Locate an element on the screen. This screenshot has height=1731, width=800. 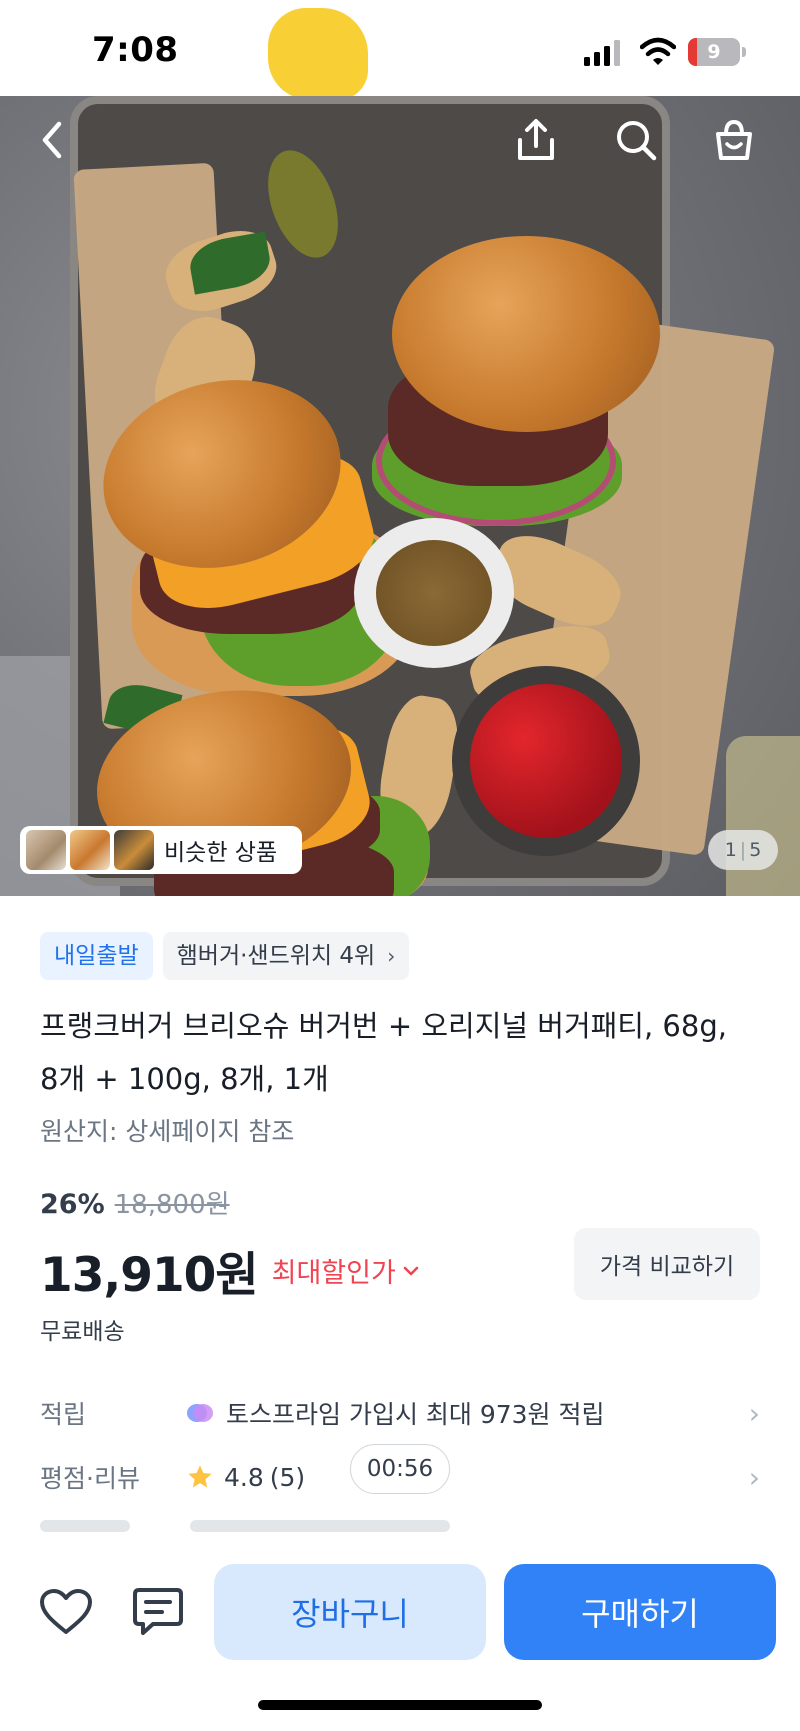
share-icon is located at coordinates (536, 139).